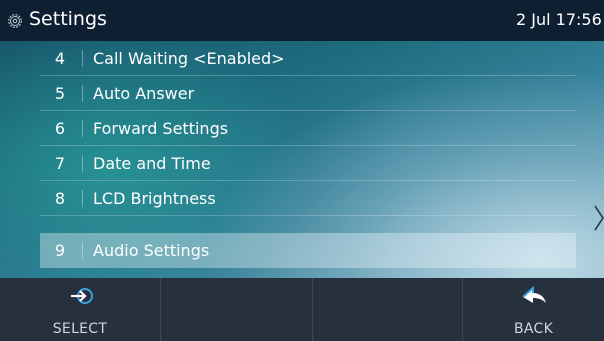  Describe the element at coordinates (60, 163) in the screenshot. I see `menu-item-number: 7` at that location.